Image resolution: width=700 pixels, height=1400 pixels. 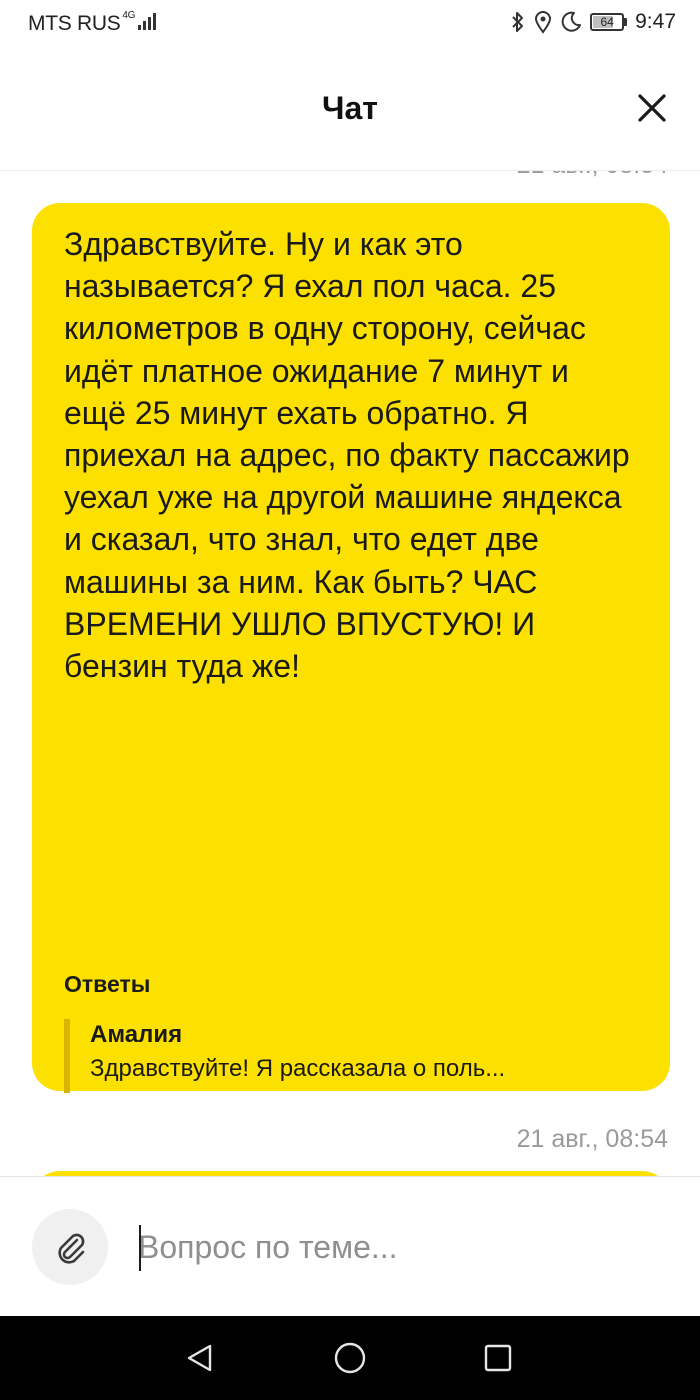 I want to click on signal-strength-icon, so click(x=147, y=21).